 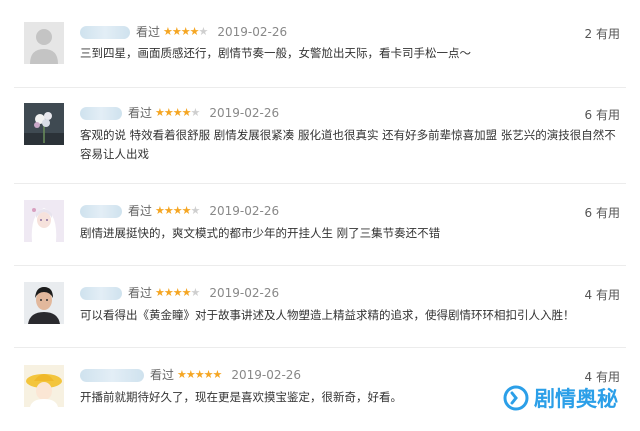 What do you see at coordinates (602, 294) in the screenshot?
I see `useful-count-button: 4 有用` at bounding box center [602, 294].